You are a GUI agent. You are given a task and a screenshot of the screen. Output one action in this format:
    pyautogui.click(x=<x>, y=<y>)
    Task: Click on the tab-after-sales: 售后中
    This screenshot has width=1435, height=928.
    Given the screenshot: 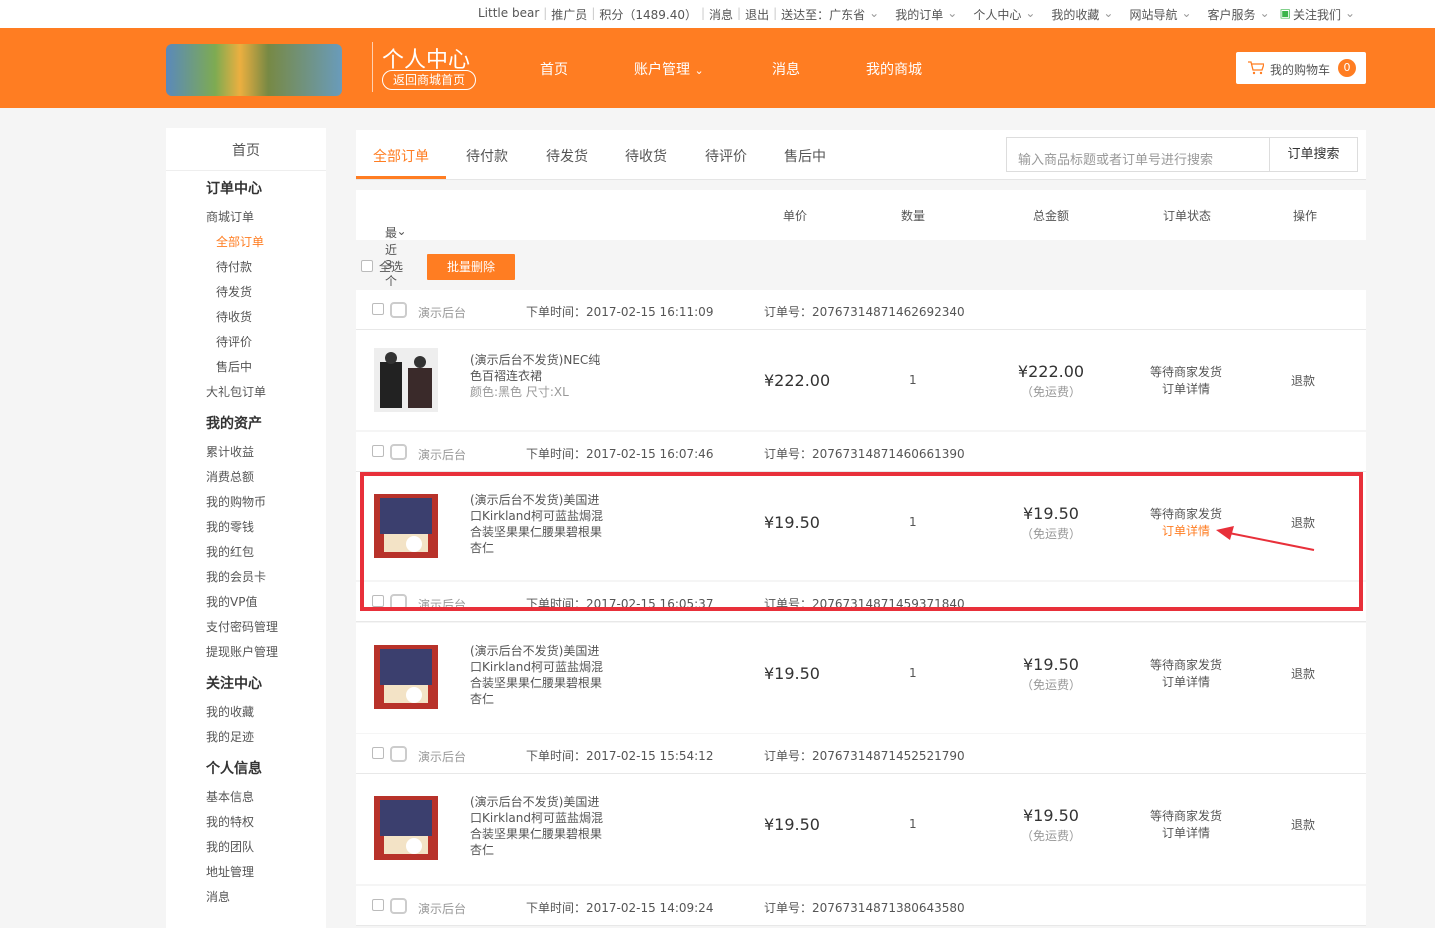 What is the action you would take?
    pyautogui.click(x=805, y=156)
    